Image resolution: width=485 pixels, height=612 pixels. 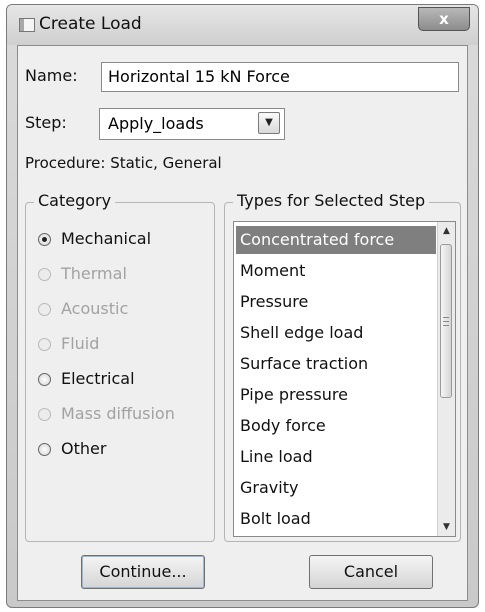 What do you see at coordinates (336, 302) in the screenshot?
I see `list-item: Pressure` at bounding box center [336, 302].